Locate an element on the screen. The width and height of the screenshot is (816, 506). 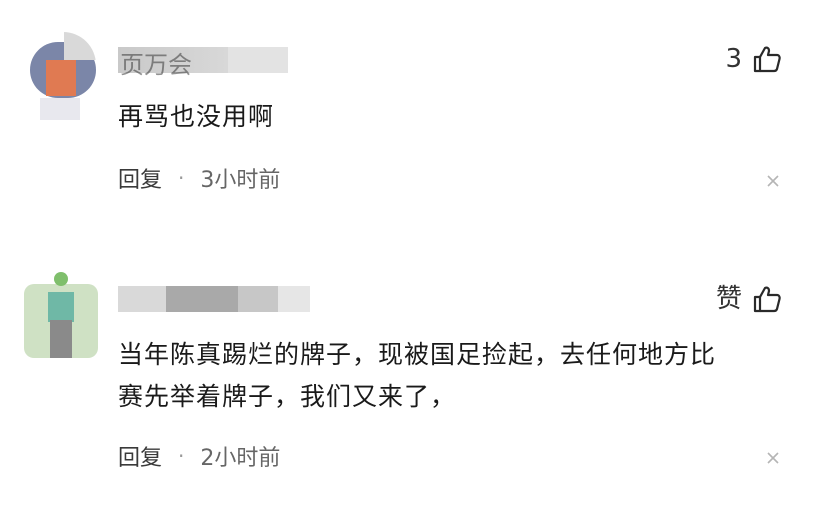
username-blurred: 页万会 is located at coordinates (203, 63).